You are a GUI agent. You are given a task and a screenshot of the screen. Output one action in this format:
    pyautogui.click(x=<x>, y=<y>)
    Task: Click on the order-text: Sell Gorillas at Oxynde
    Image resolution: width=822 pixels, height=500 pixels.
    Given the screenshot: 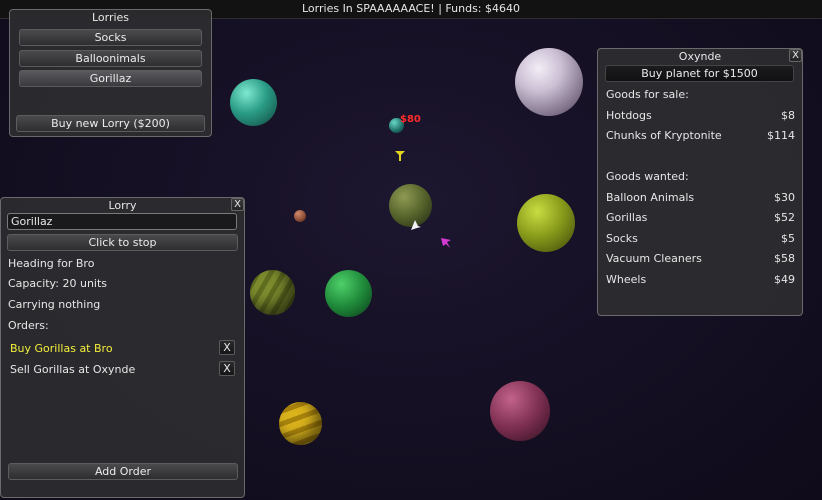 What is the action you would take?
    pyautogui.click(x=72, y=369)
    